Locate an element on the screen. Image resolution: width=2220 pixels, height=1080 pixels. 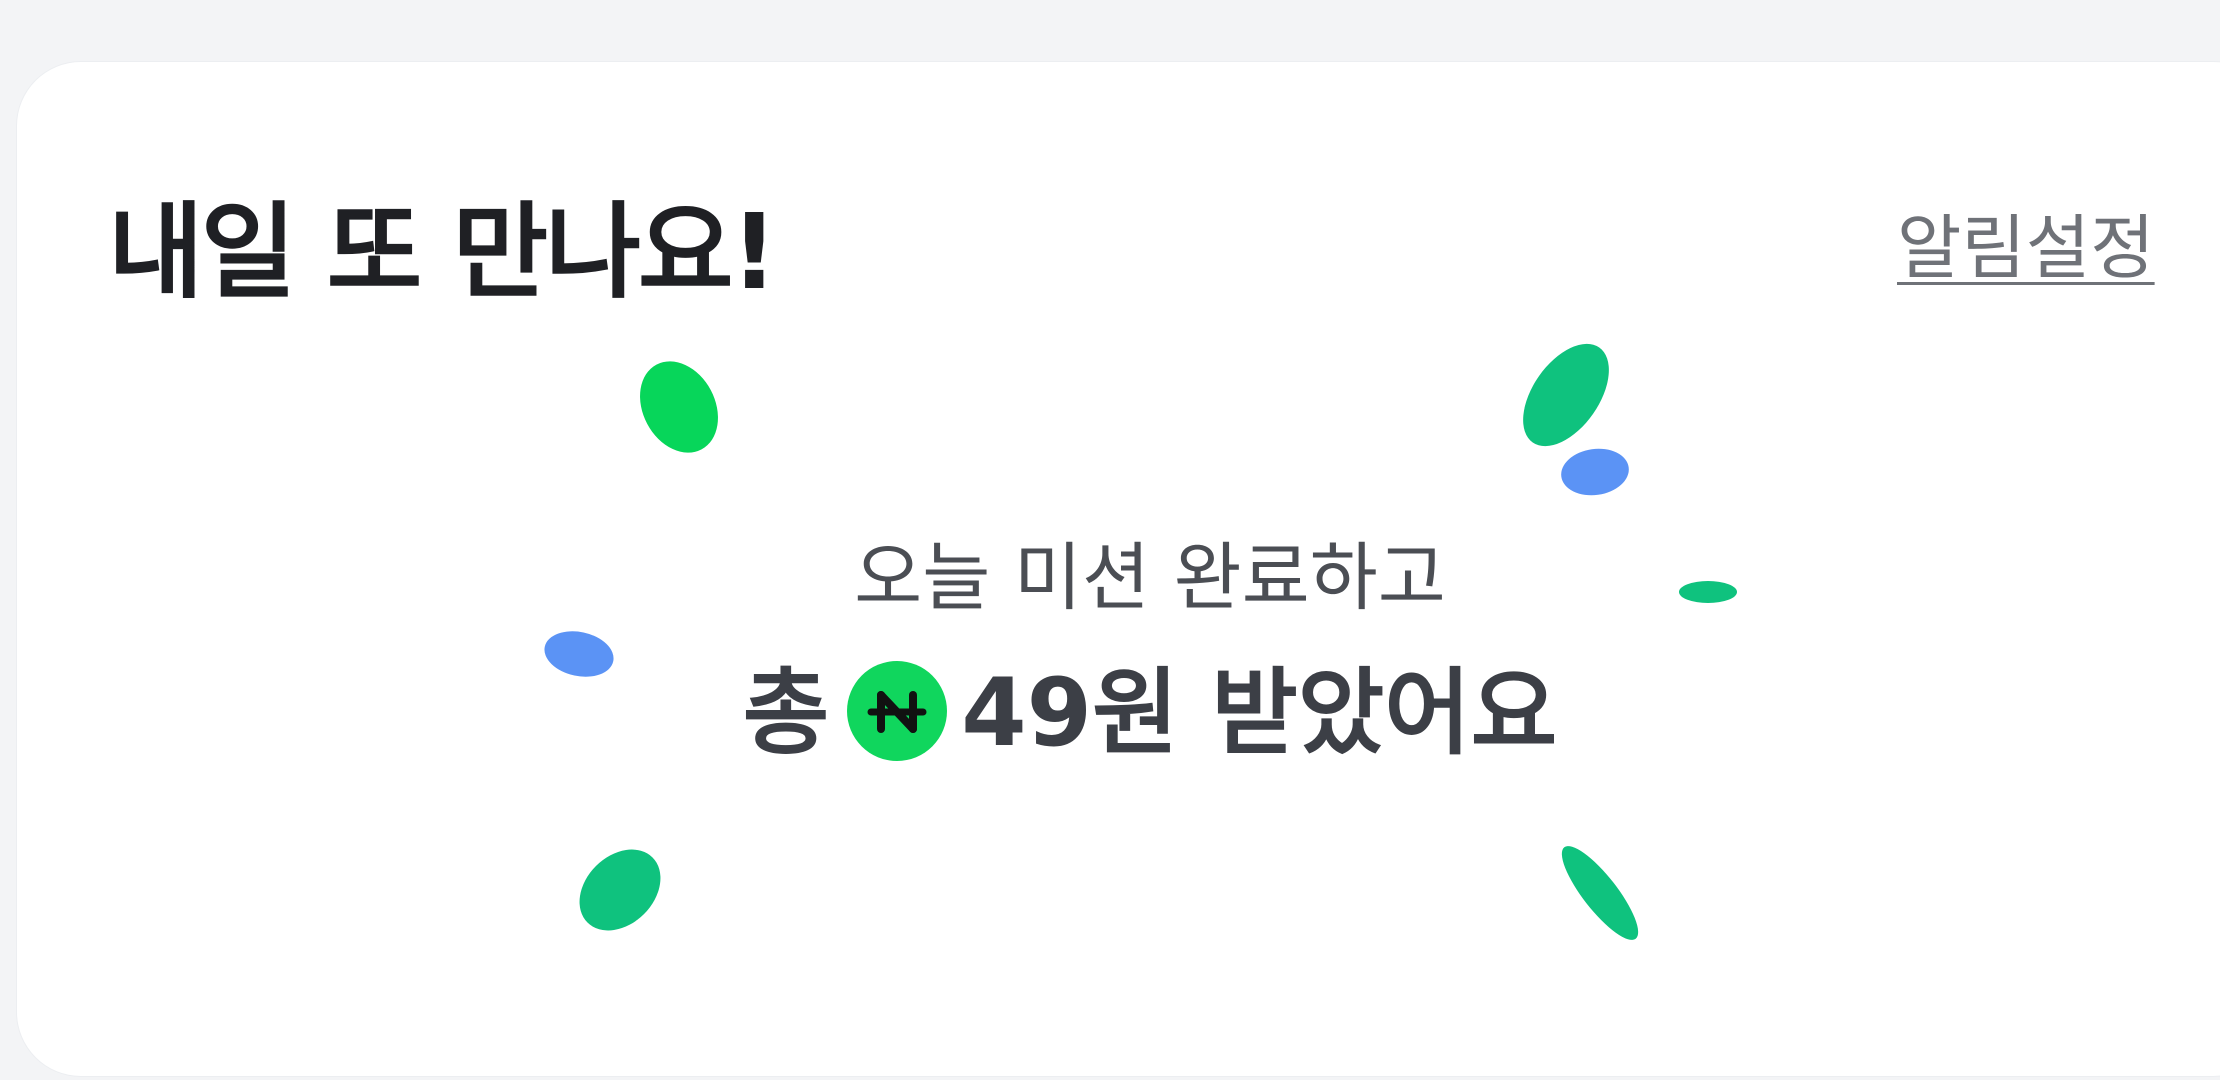
reward-prefix: 총 is located at coordinates (786, 713).